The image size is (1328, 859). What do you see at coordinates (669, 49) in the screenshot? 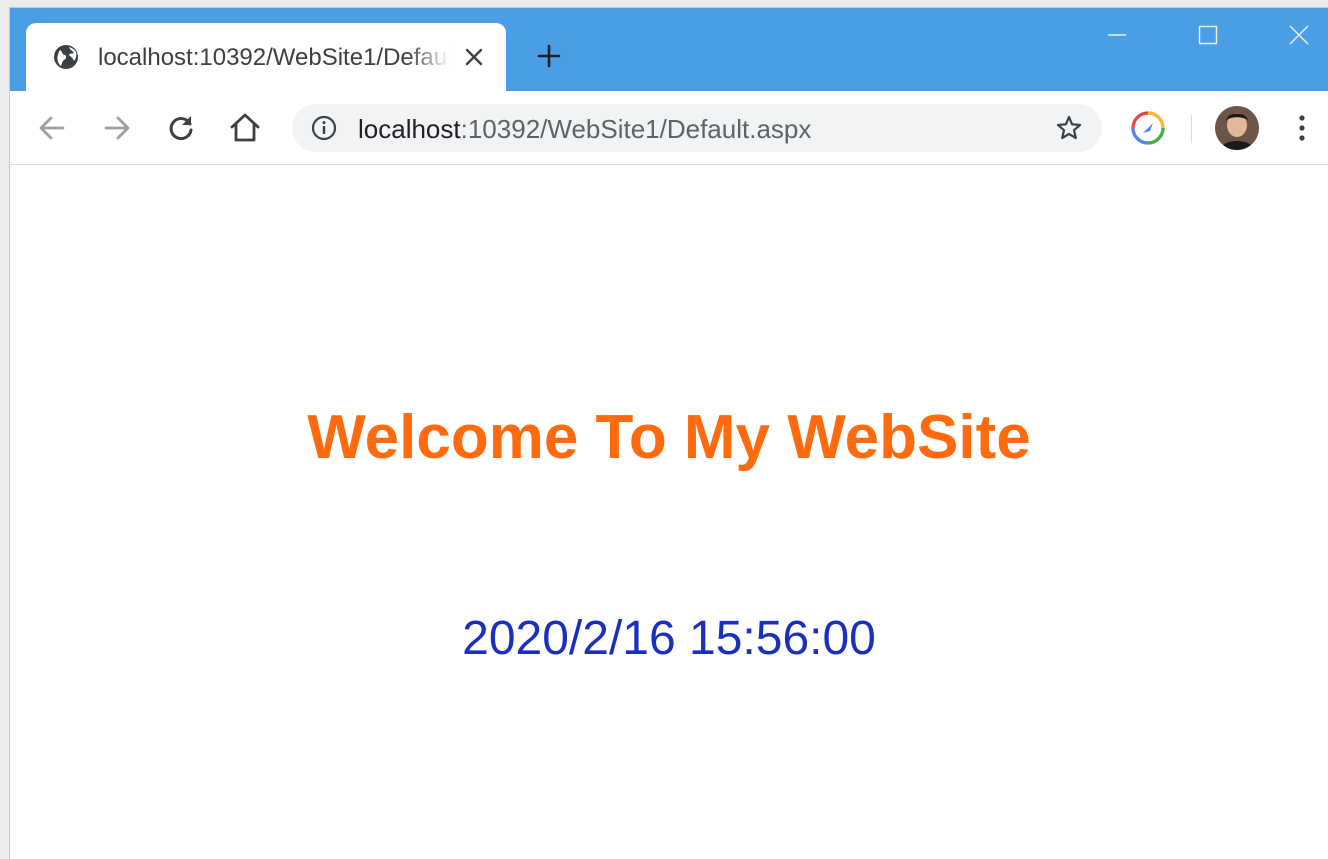
I see `tab-strip: localhost:10392/WebSite1/Default.aspx` at bounding box center [669, 49].